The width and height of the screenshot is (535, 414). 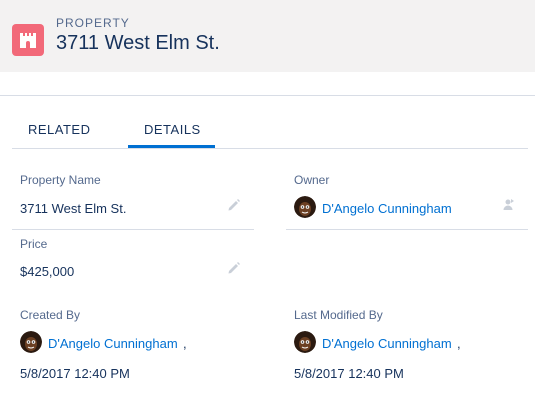 I want to click on property-name-value: 3711 West Elm St., so click(x=73, y=208).